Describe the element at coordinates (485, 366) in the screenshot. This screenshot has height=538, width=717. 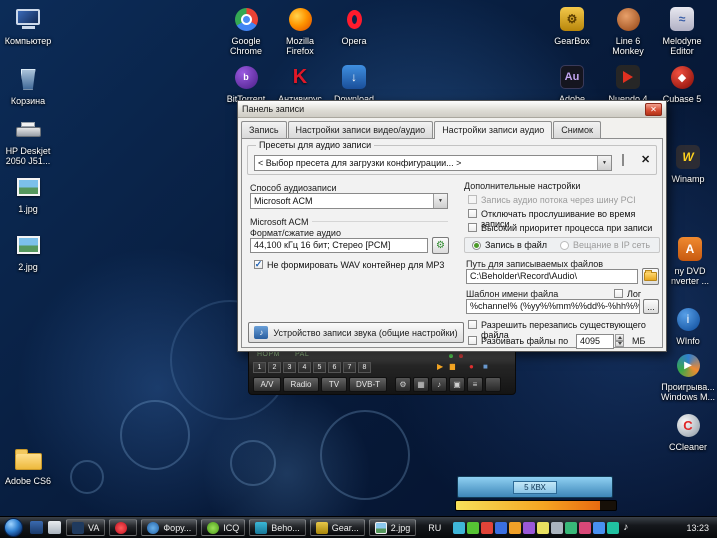
I see `stop-icon: ■` at that location.